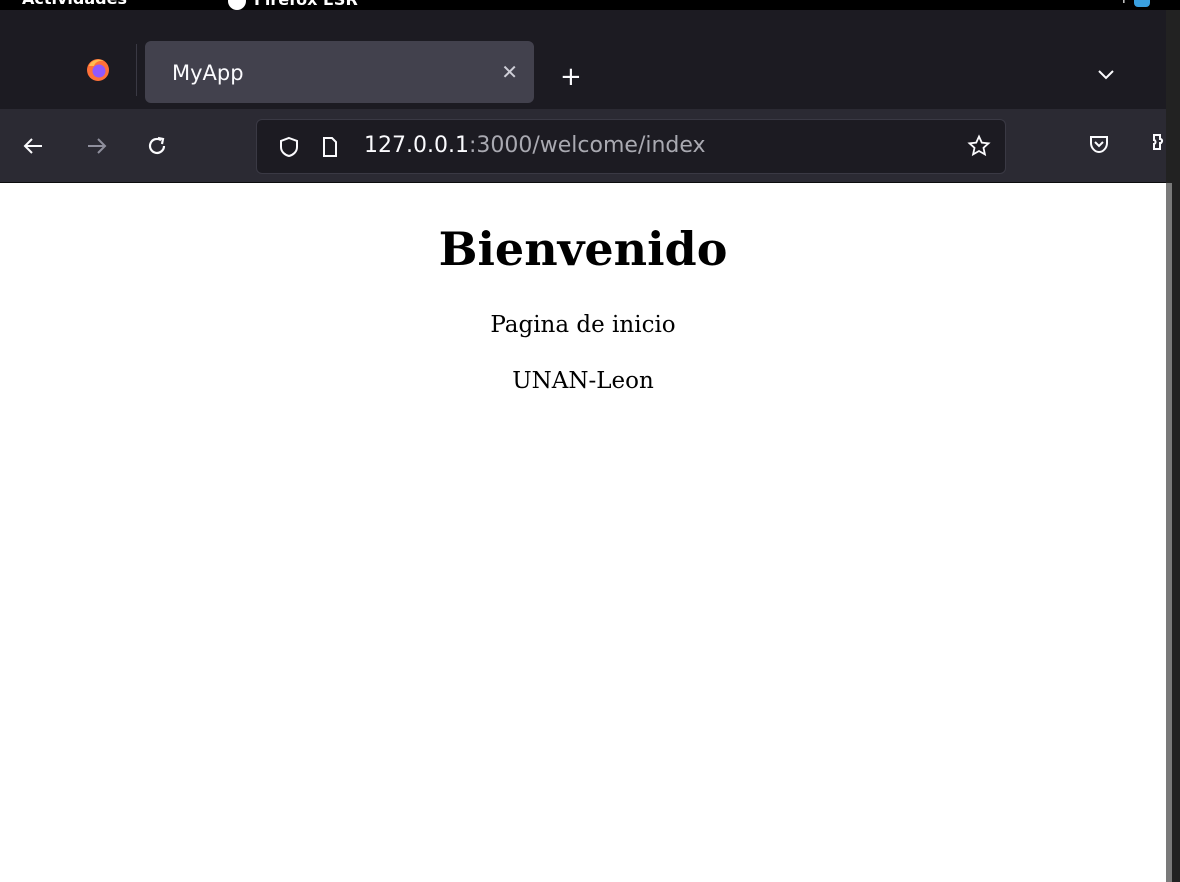  I want to click on nav-bar: 127.0.0.1:3000/welcome/index, so click(590, 146).